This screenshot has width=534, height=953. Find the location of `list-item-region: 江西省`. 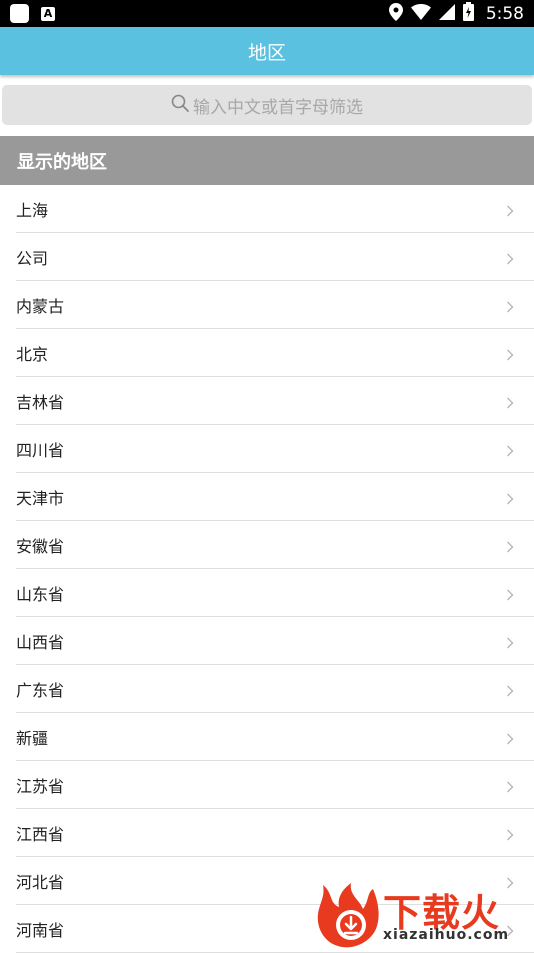

list-item-region: 江西省 is located at coordinates (275, 833).